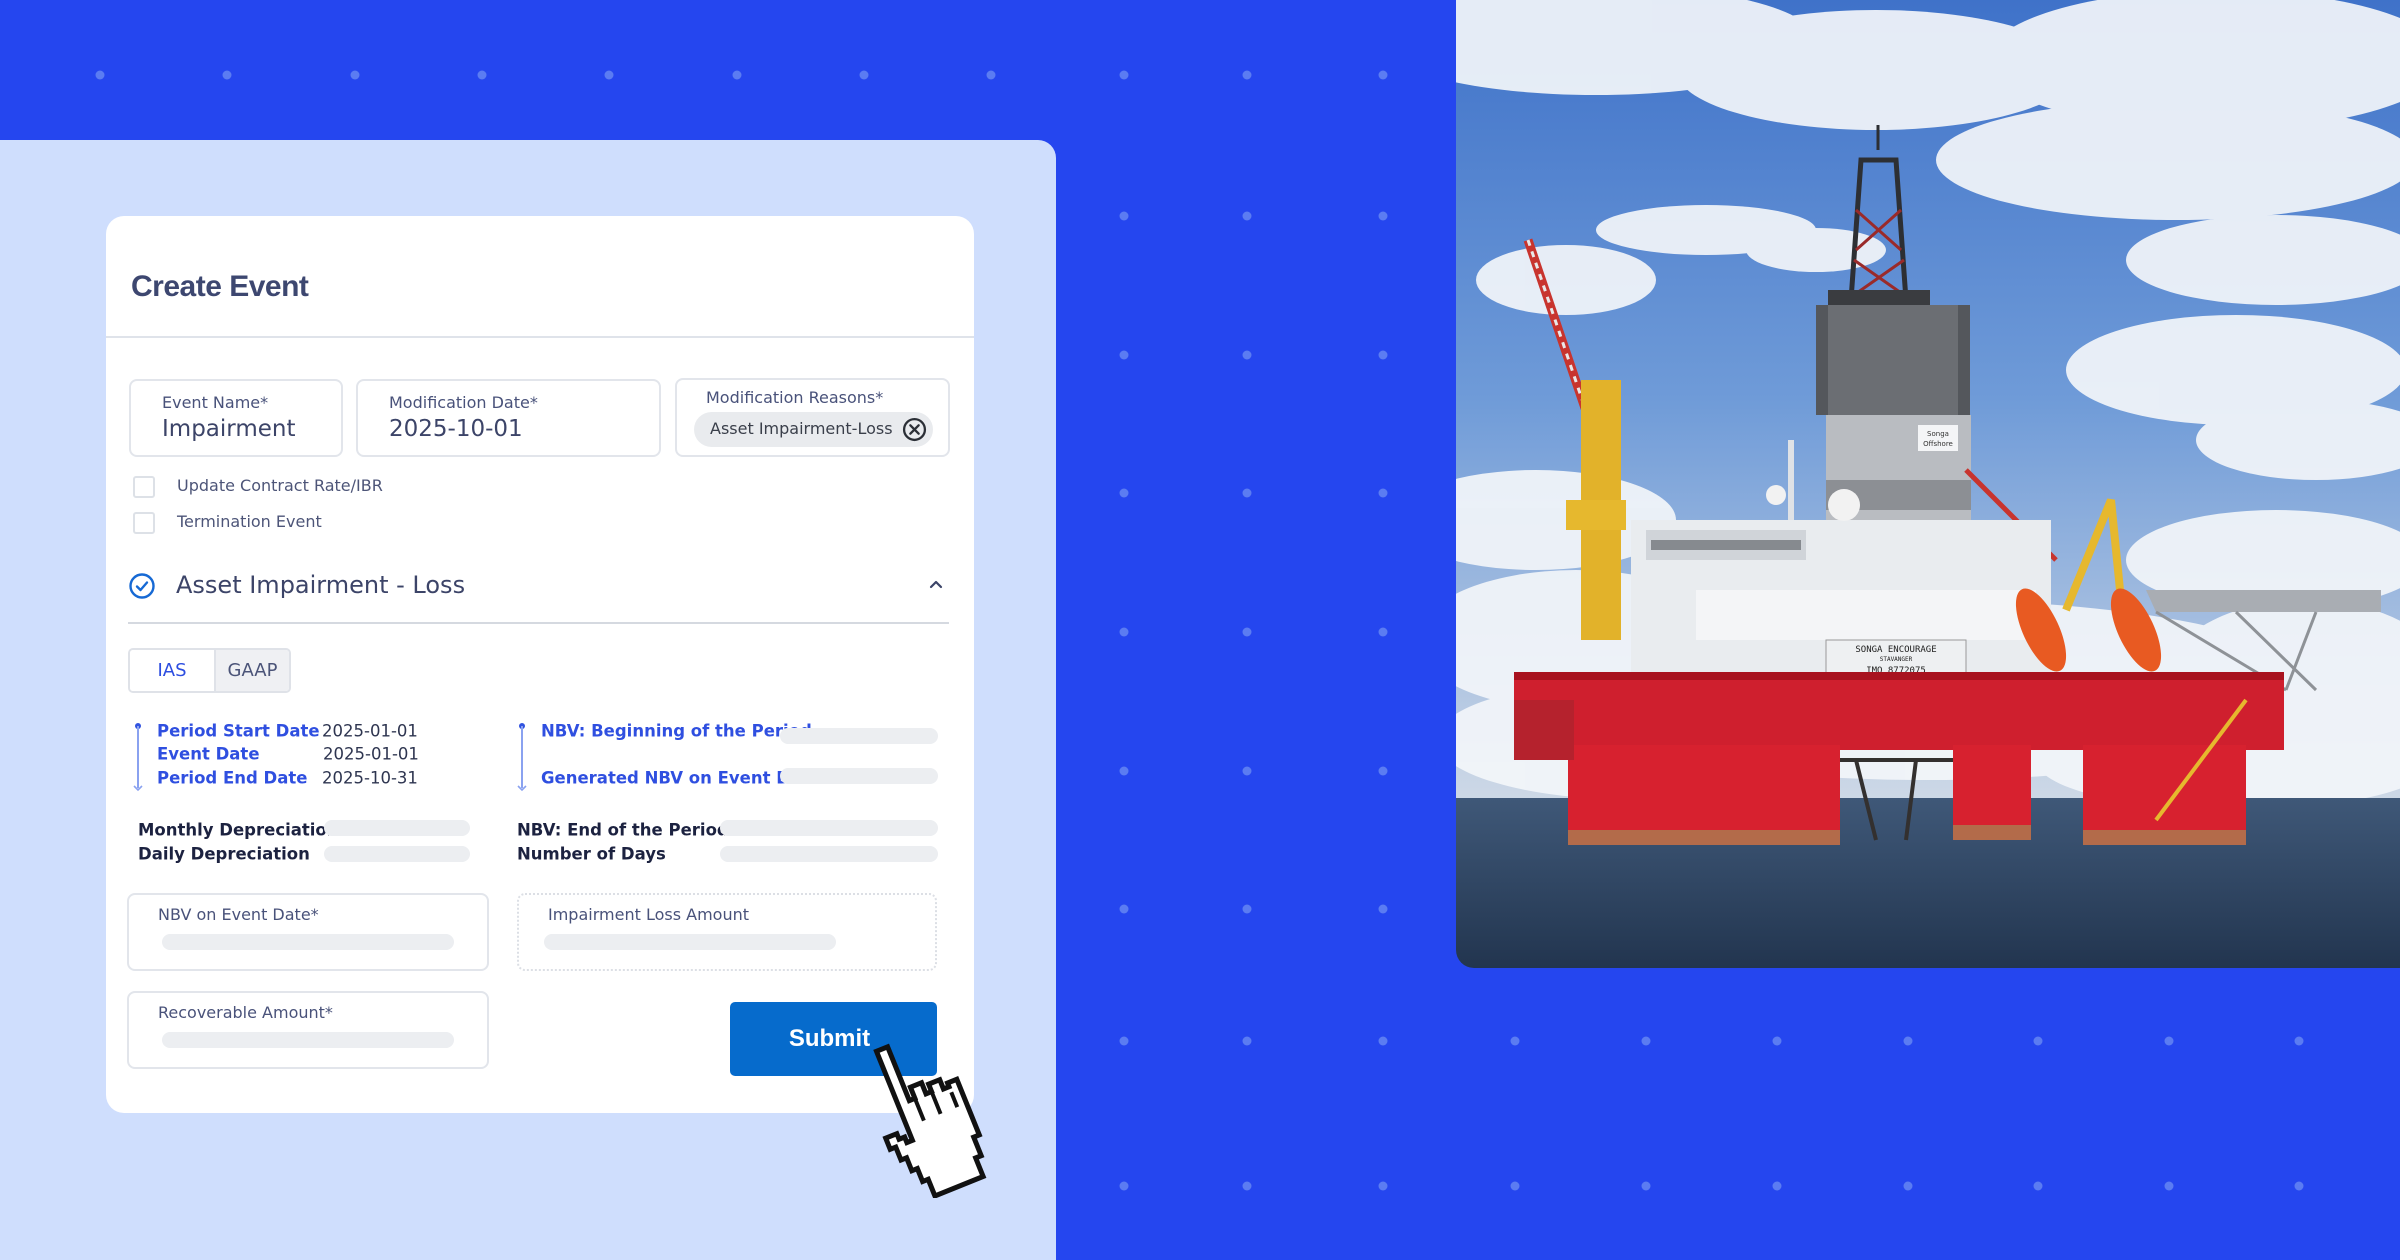 The height and width of the screenshot is (1260, 2400). Describe the element at coordinates (238, 914) in the screenshot. I see `nbv-on-event-date-label: NBV on Event Date*` at that location.